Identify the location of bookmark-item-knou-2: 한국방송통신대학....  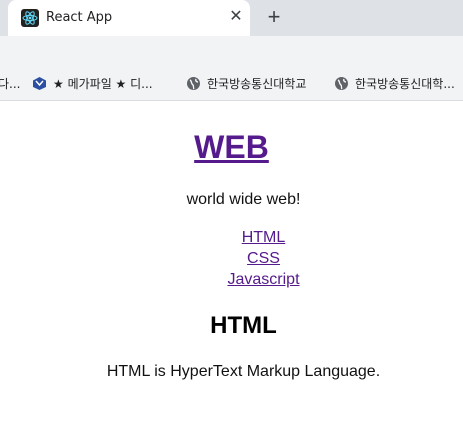
(394, 83).